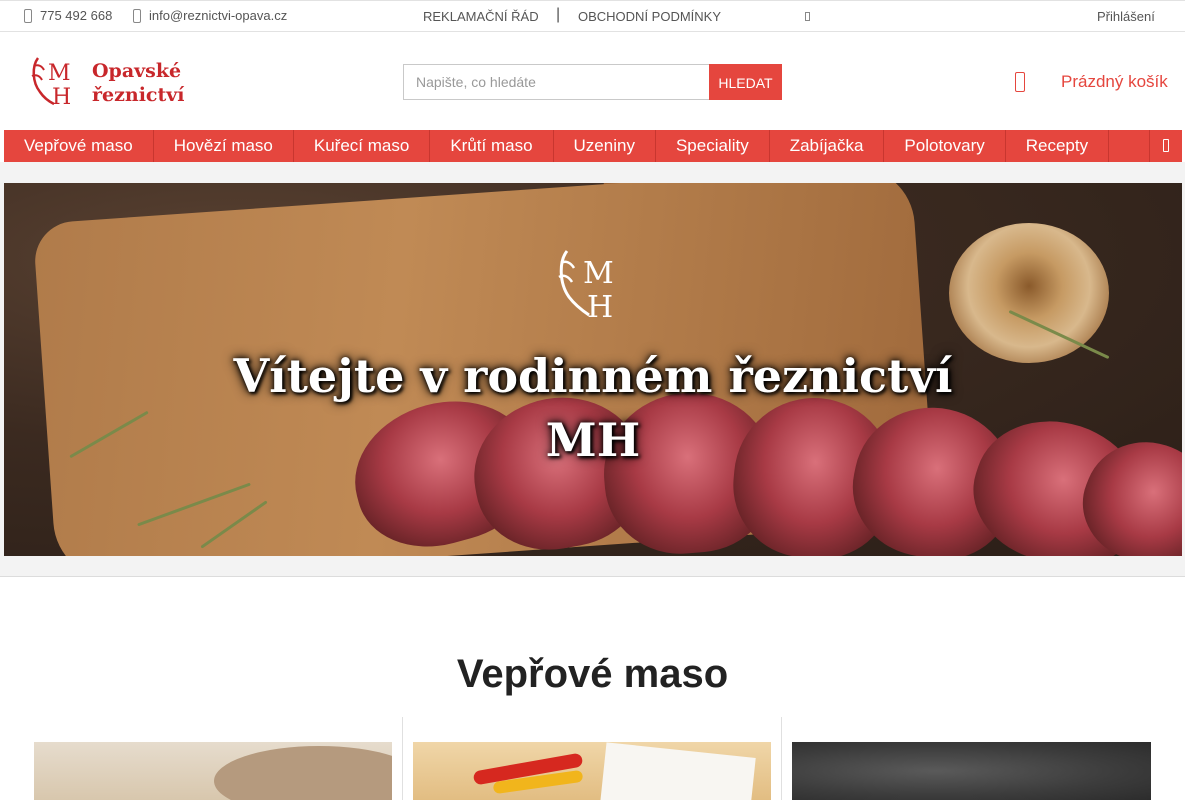 This screenshot has height=800, width=1200. I want to click on paper-image, so click(678, 771).